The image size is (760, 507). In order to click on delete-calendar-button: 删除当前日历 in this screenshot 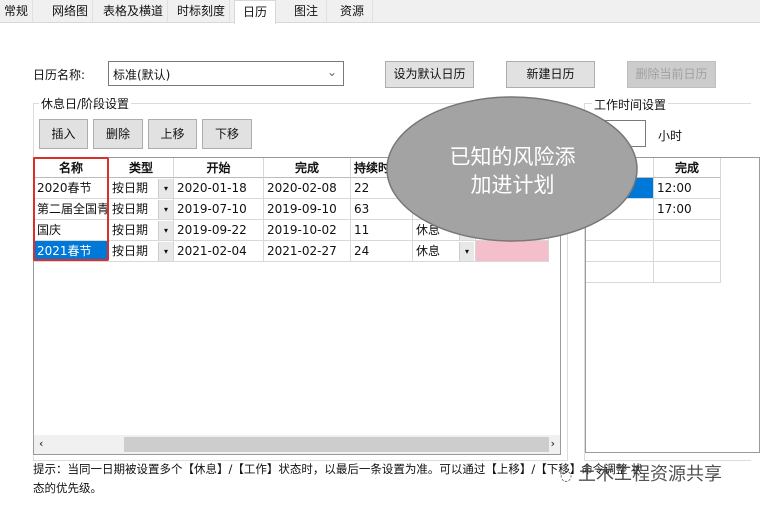, I will do `click(671, 74)`.